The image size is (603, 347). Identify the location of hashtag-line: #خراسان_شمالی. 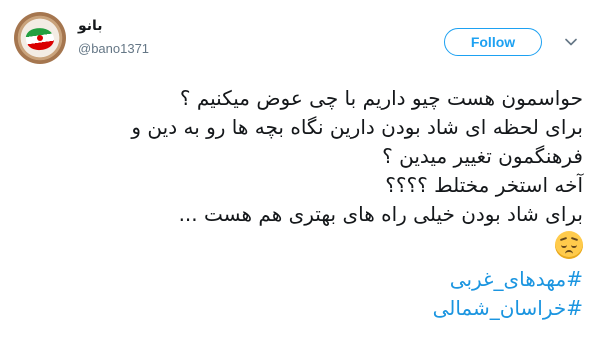
(303, 308).